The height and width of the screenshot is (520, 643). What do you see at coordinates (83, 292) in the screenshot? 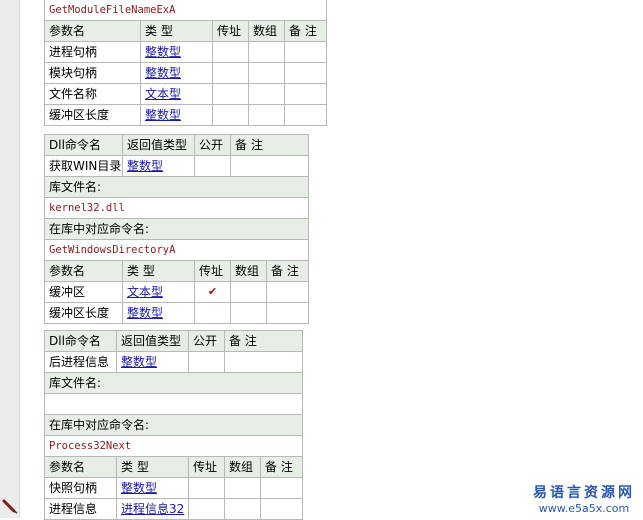
I see `param-name-cell: 缓冲区` at bounding box center [83, 292].